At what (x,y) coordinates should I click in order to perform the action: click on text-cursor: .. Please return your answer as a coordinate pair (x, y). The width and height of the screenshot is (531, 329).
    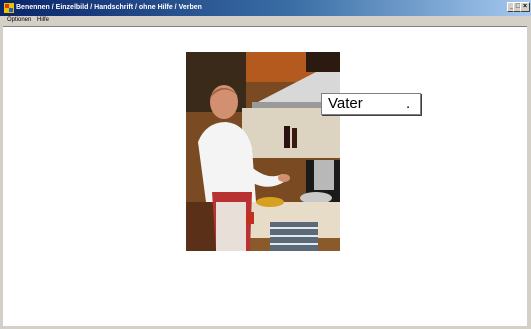
    Looking at the image, I should click on (408, 103).